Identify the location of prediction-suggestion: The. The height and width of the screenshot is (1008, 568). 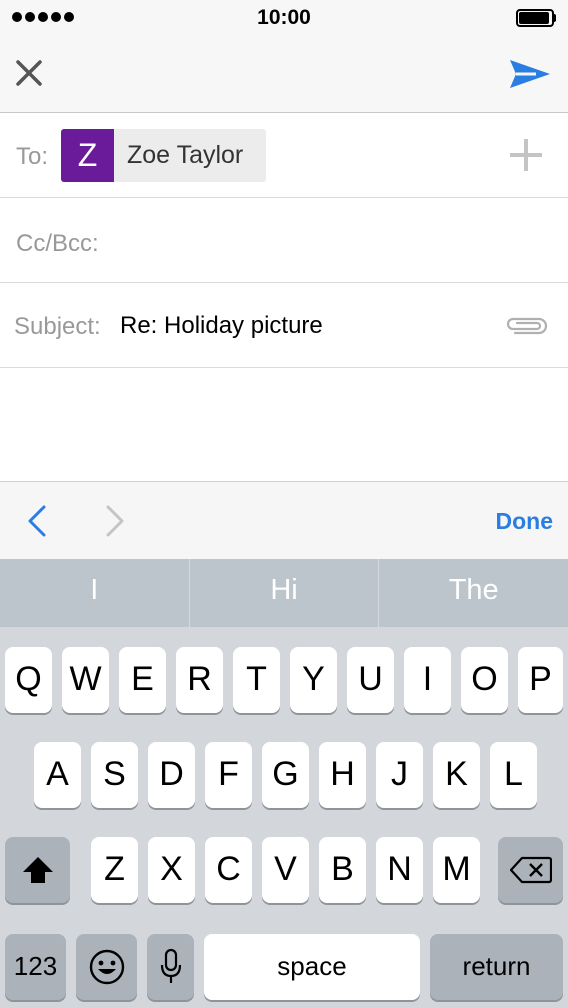
(473, 593).